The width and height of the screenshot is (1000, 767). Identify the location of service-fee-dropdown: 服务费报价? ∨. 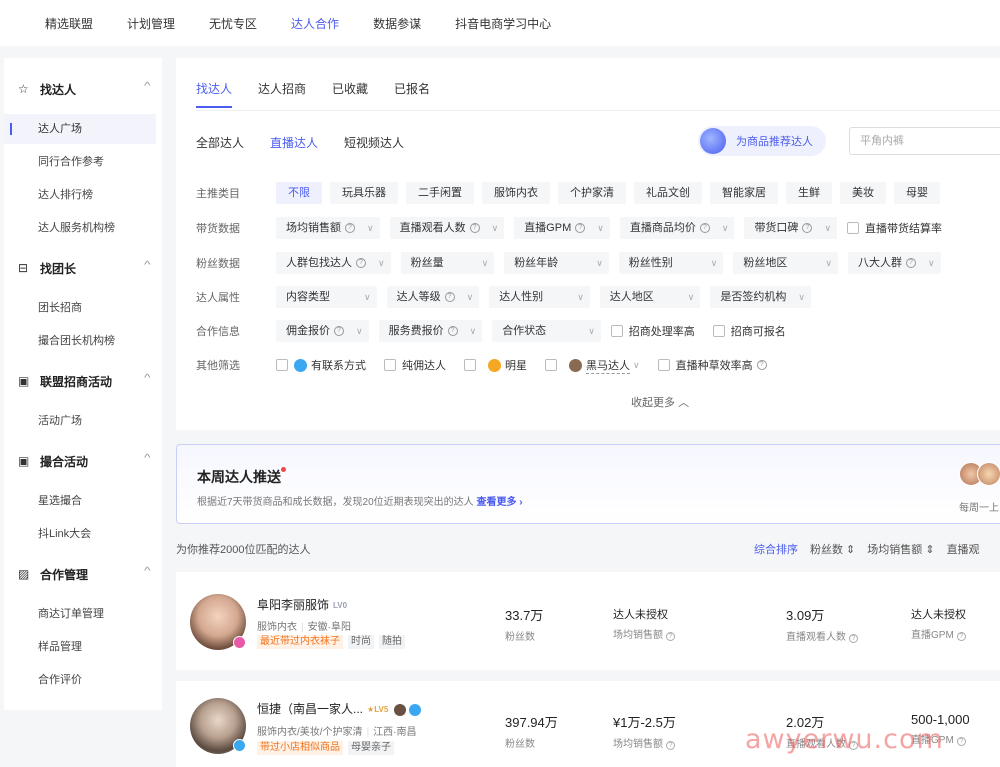
(430, 331).